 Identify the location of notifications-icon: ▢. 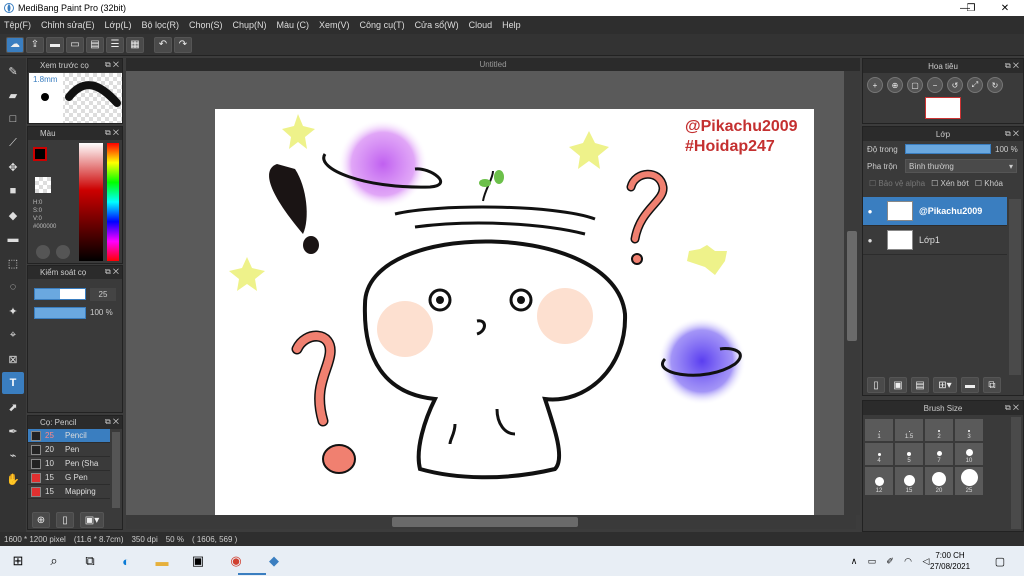
(1000, 561).